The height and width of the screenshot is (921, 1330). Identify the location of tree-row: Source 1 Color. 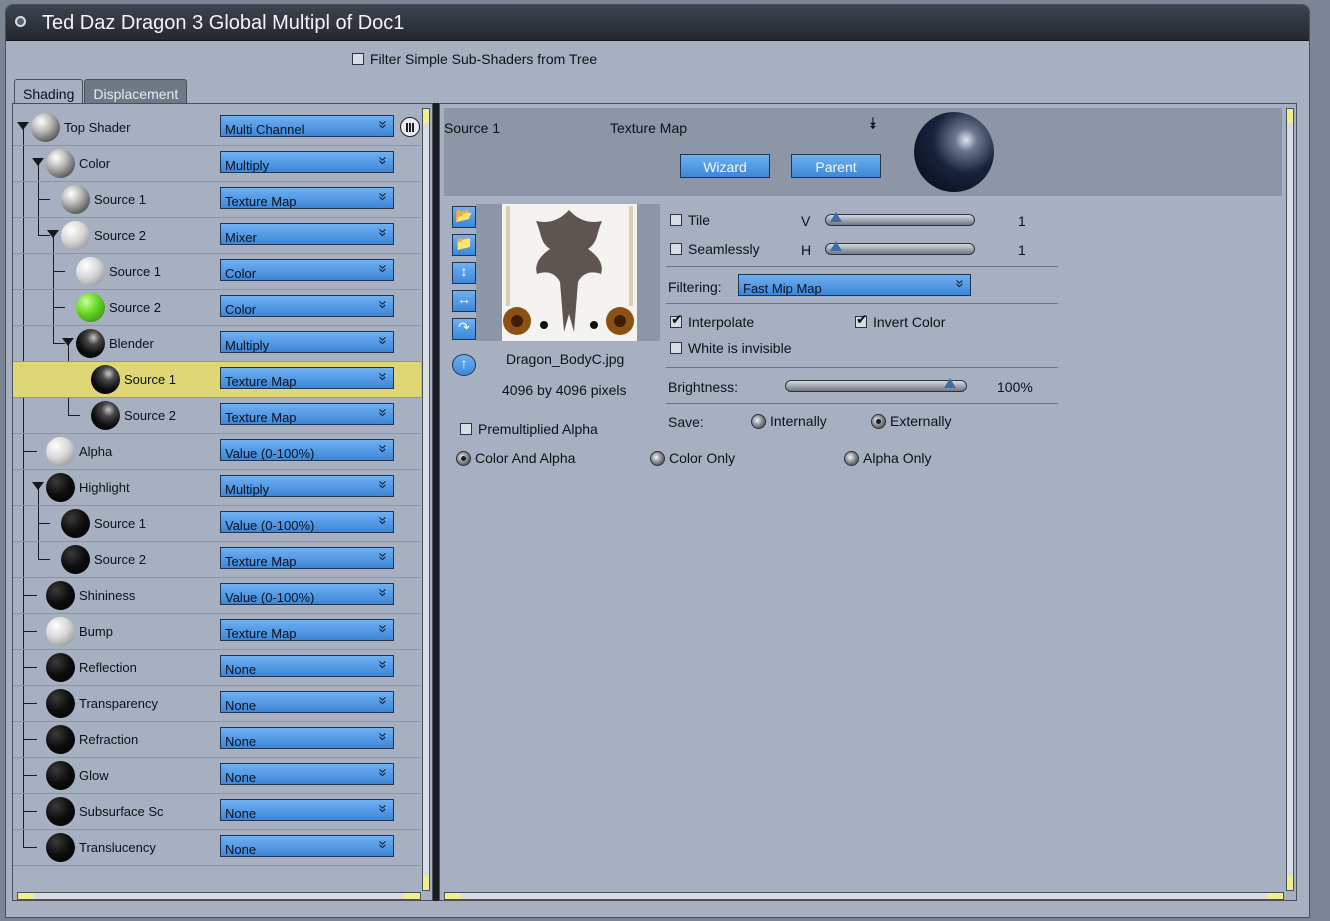
(217, 272).